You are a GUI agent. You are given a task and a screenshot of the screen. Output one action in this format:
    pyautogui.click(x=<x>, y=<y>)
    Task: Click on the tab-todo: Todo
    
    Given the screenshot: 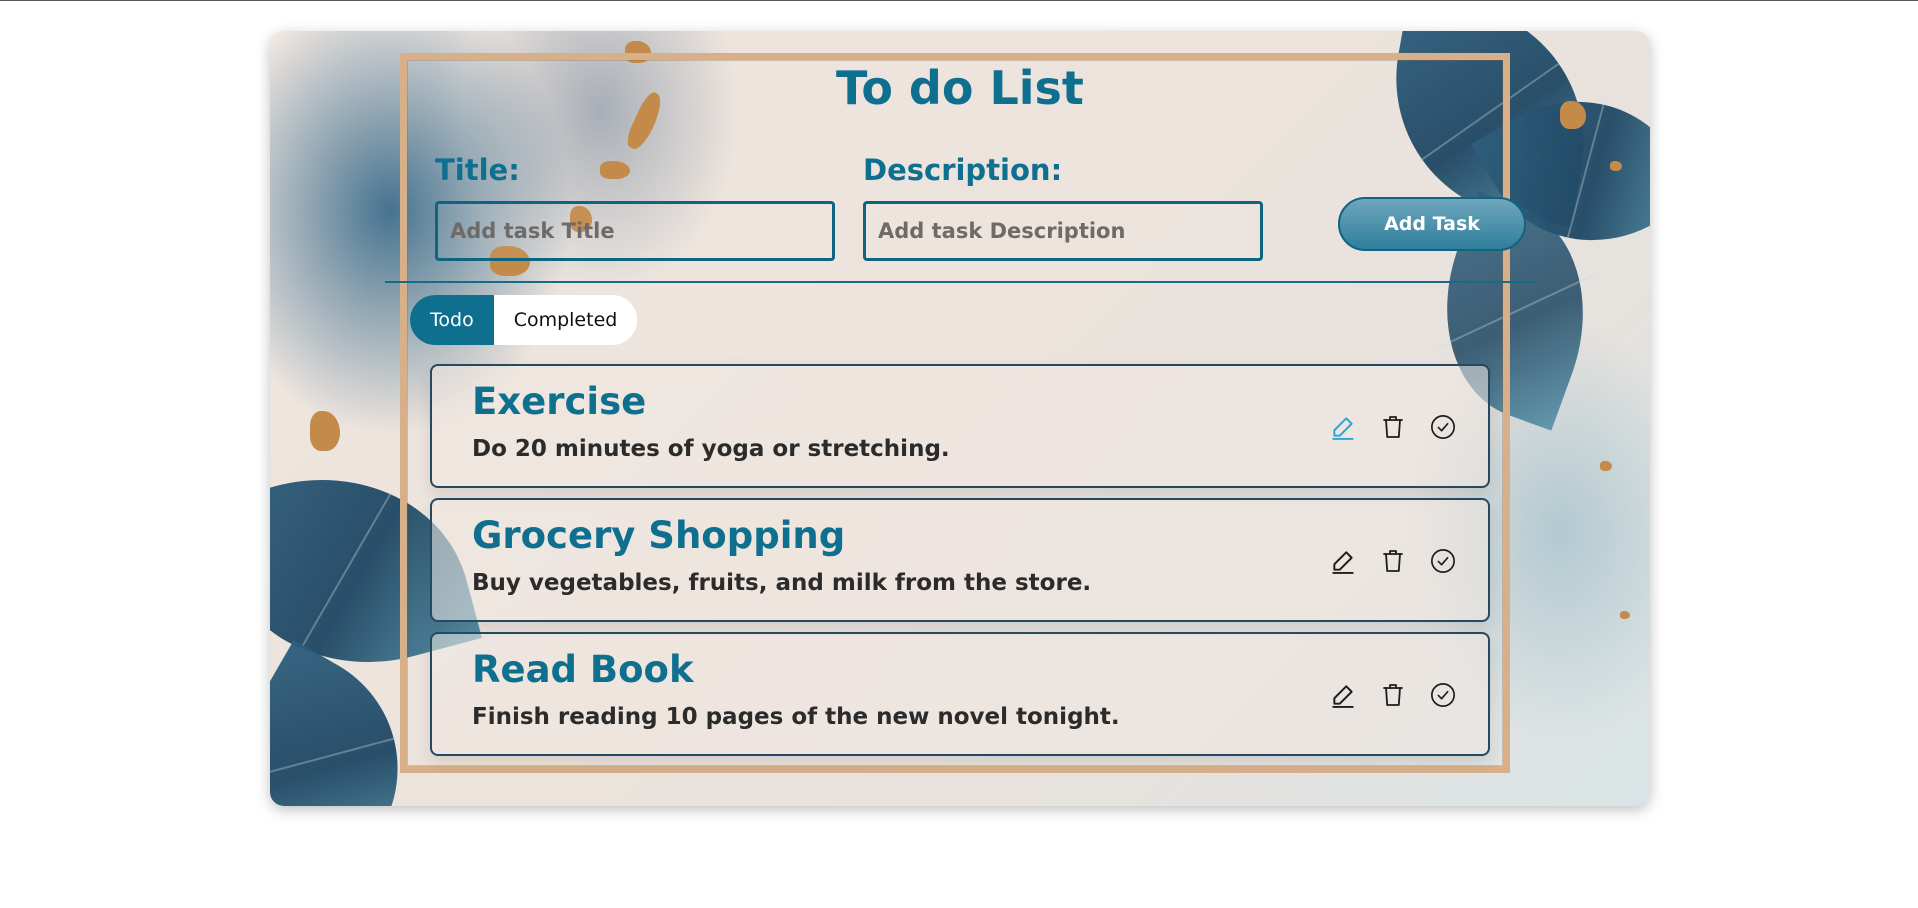 What is the action you would take?
    pyautogui.click(x=452, y=320)
    